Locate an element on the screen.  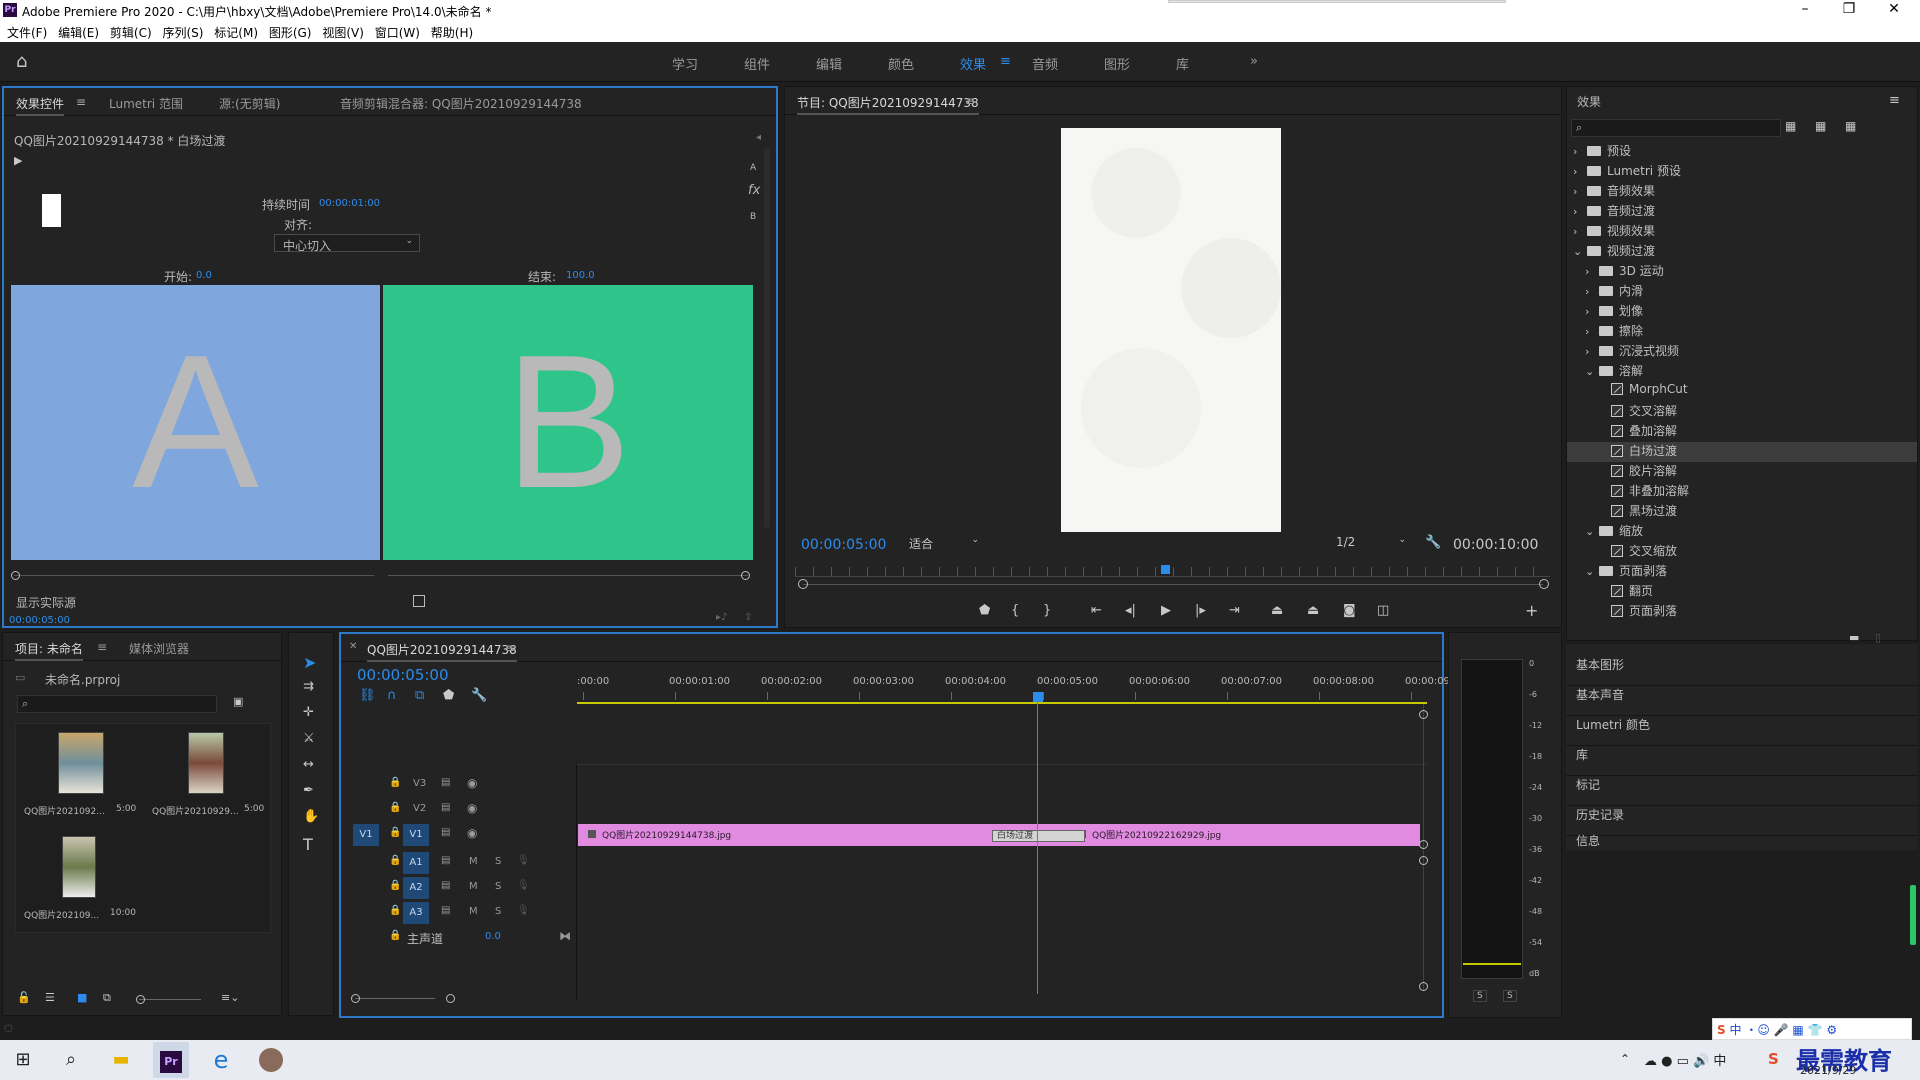
program-title: 节目: QQ图片20210929144738 is located at coordinates (888, 104).